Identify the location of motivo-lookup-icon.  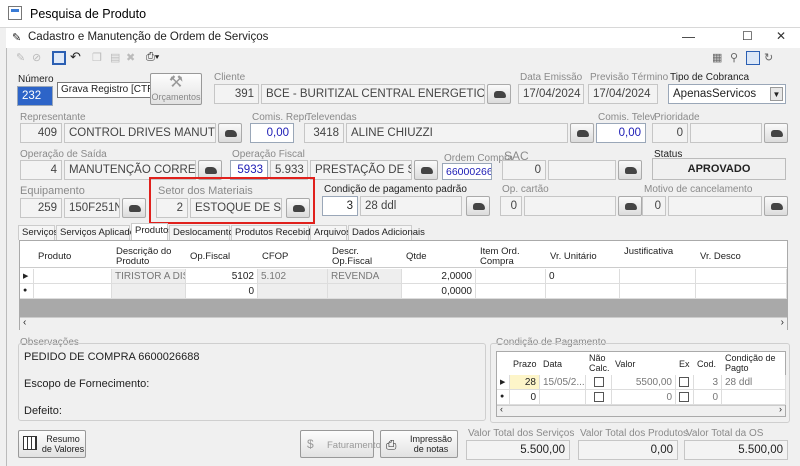
(776, 206).